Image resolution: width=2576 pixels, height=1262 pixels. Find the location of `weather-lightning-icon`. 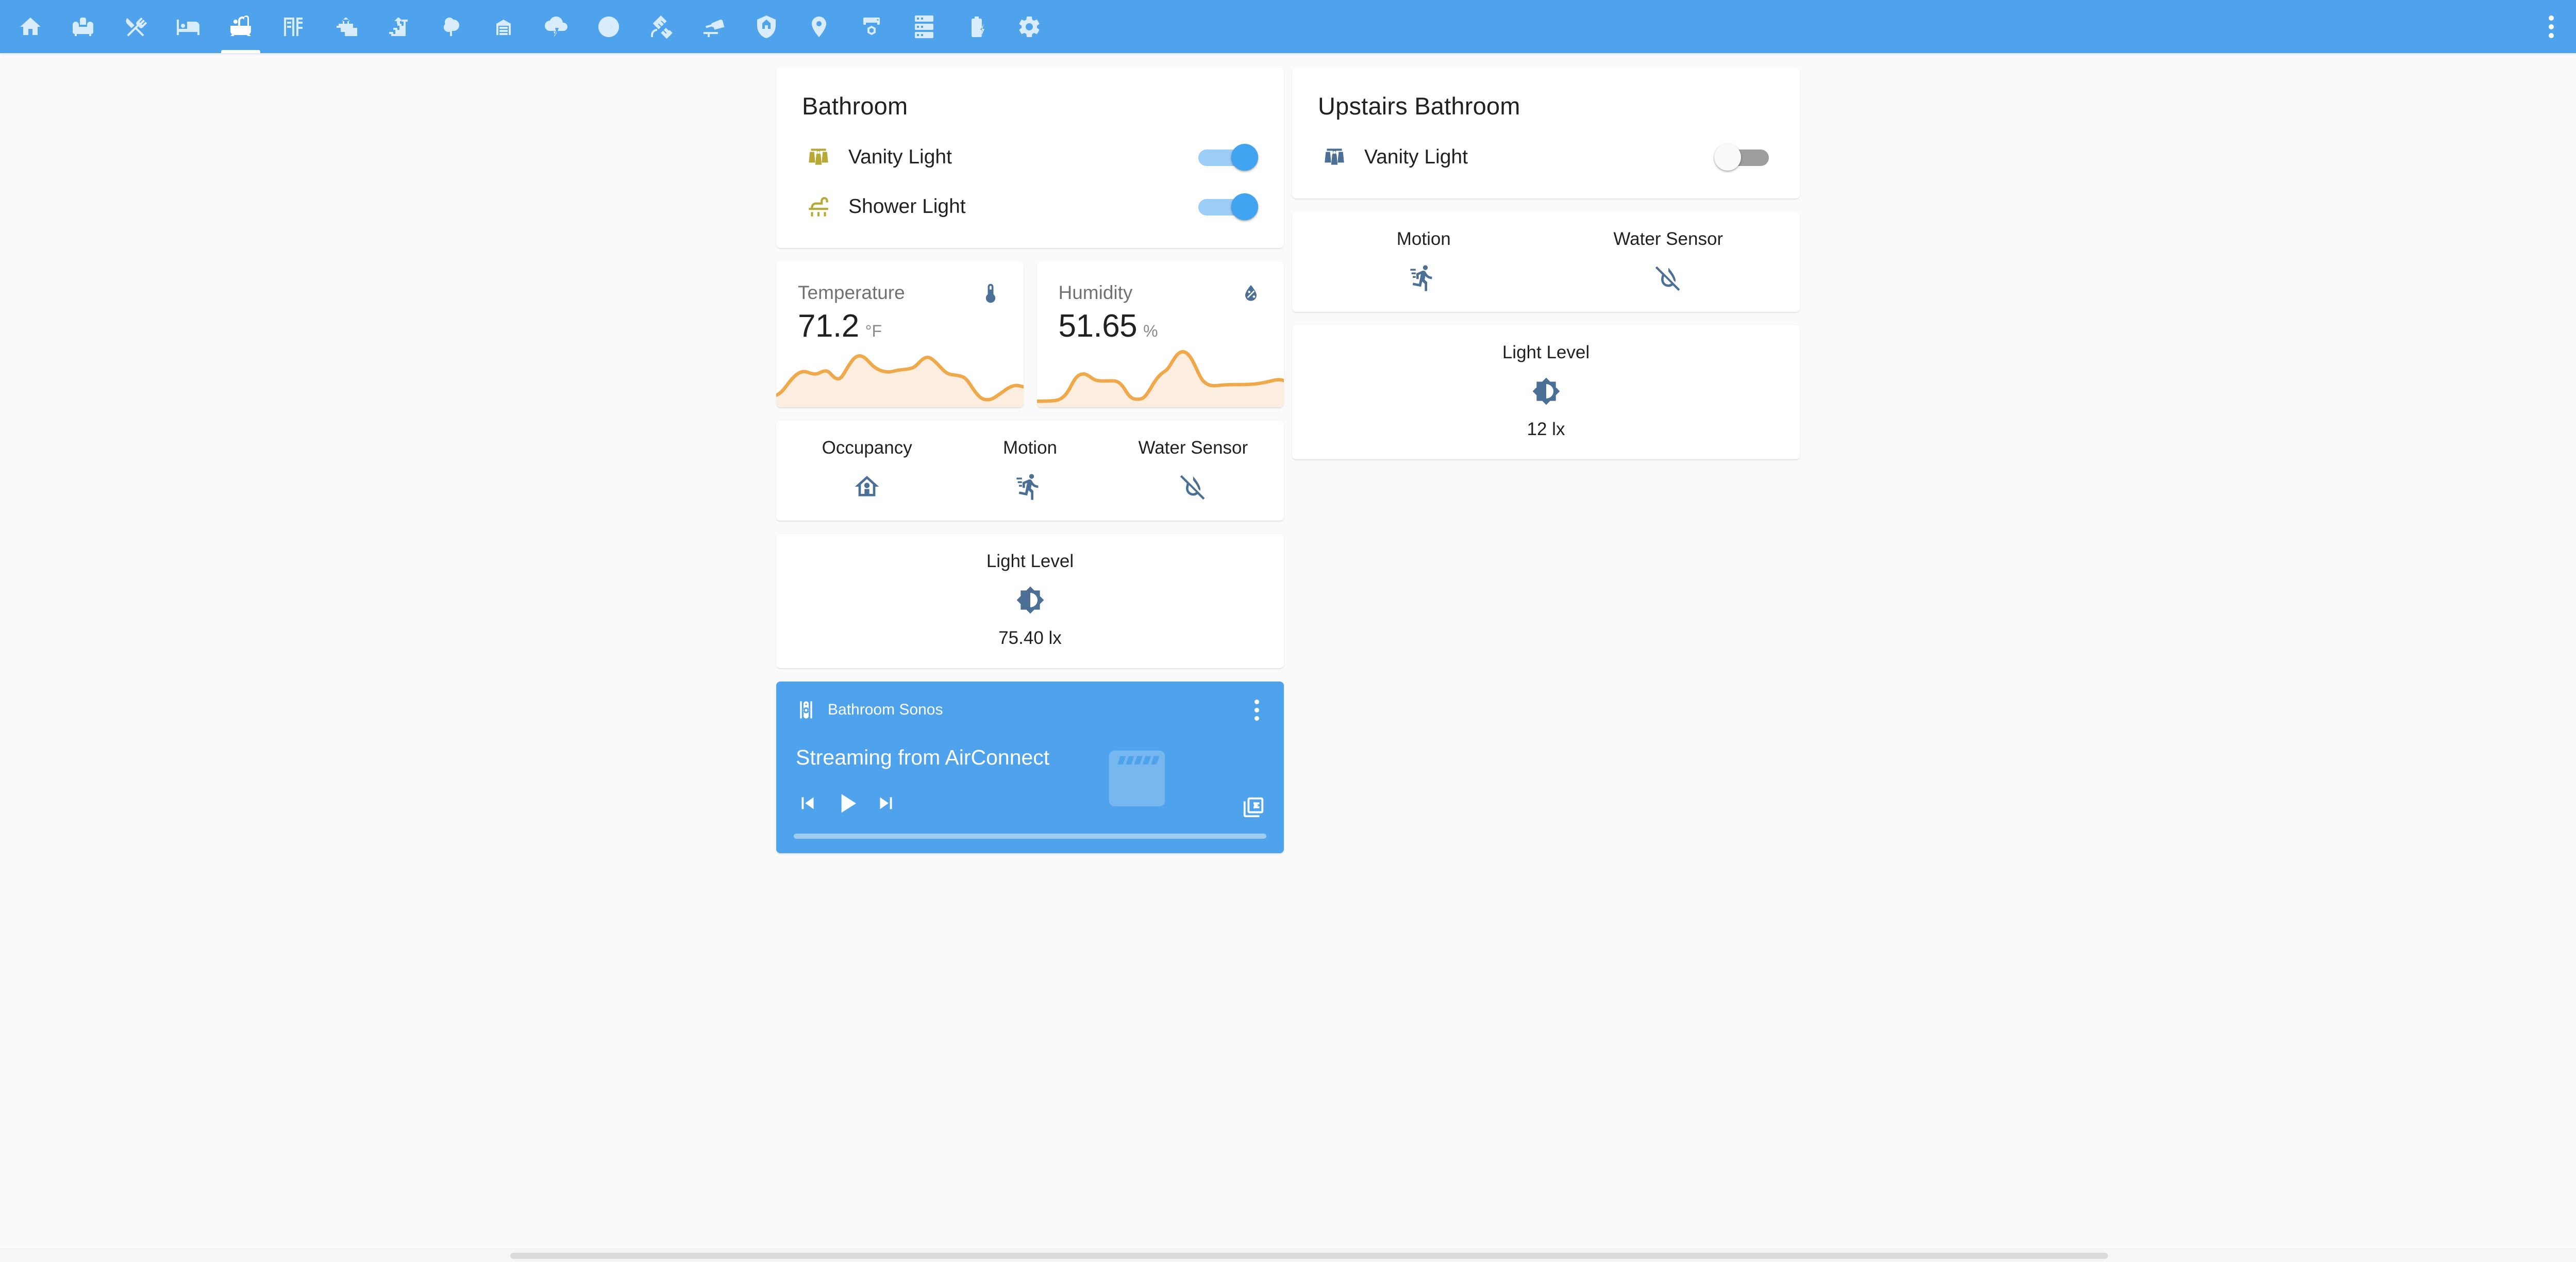

weather-lightning-icon is located at coordinates (556, 26).